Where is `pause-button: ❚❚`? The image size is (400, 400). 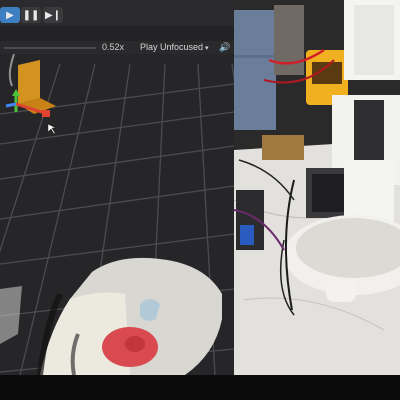
pause-button: ❚❚ is located at coordinates (31, 15).